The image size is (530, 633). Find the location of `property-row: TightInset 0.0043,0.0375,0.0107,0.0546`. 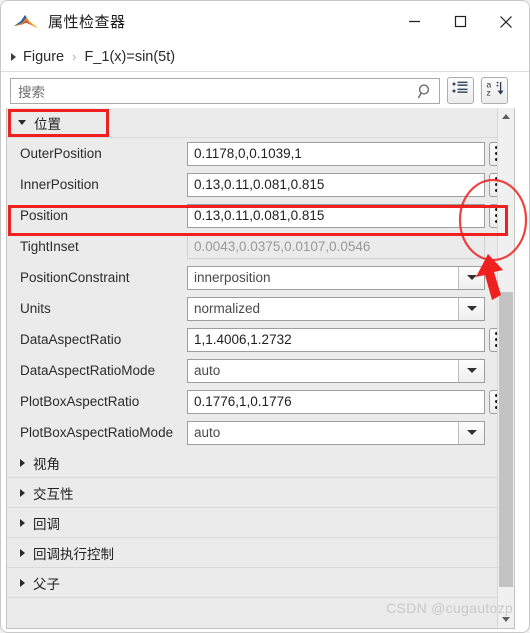

property-row: TightInset 0.0043,0.0375,0.0107,0.0546 is located at coordinates (260, 246).